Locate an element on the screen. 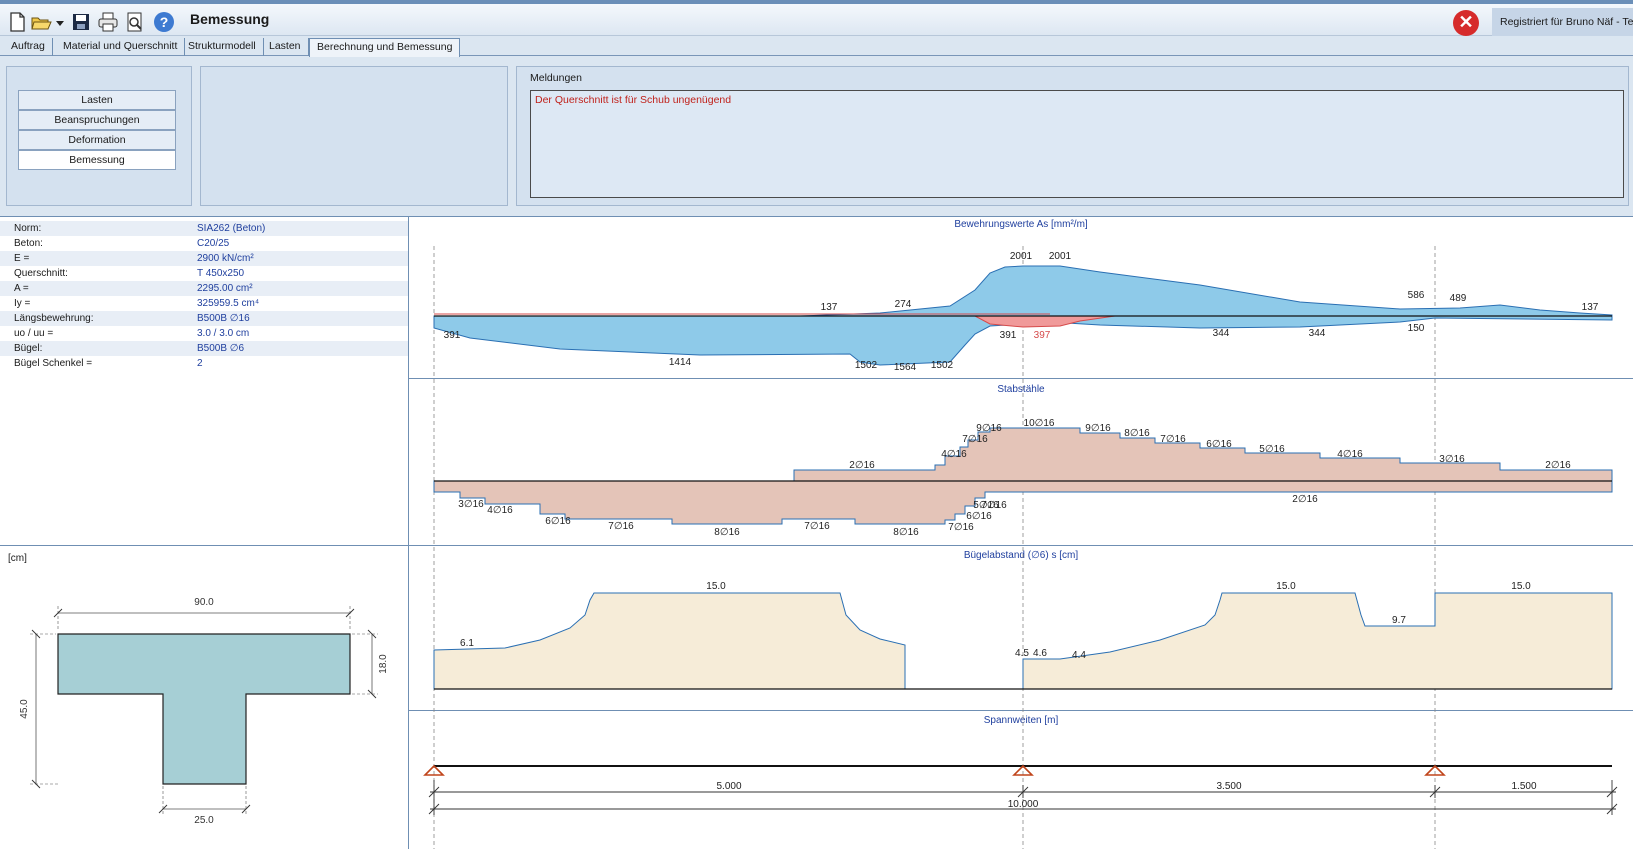  stirrup-spacing-left-area is located at coordinates (669, 641).